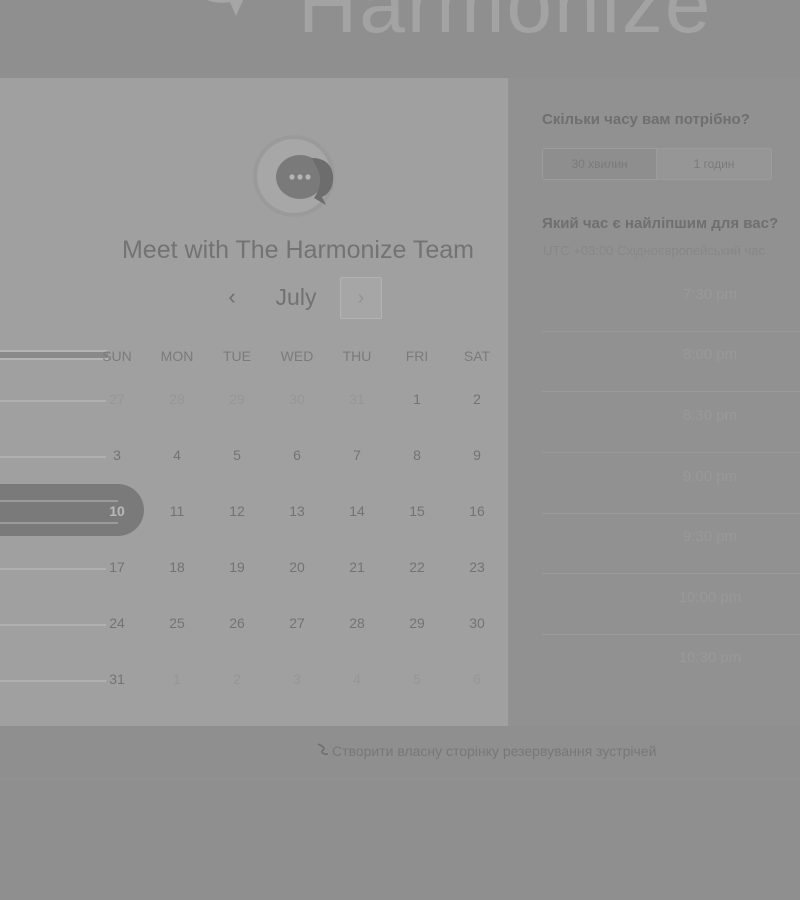  Describe the element at coordinates (660, 223) in the screenshot. I see `time-question: Який час є найліпшим для вас?` at that location.